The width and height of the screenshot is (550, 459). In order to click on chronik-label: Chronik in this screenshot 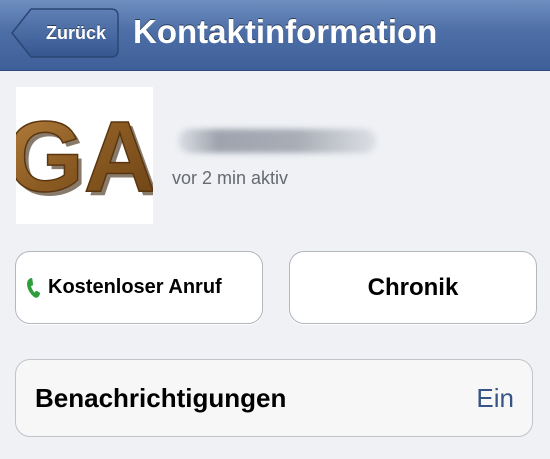, I will do `click(413, 287)`.